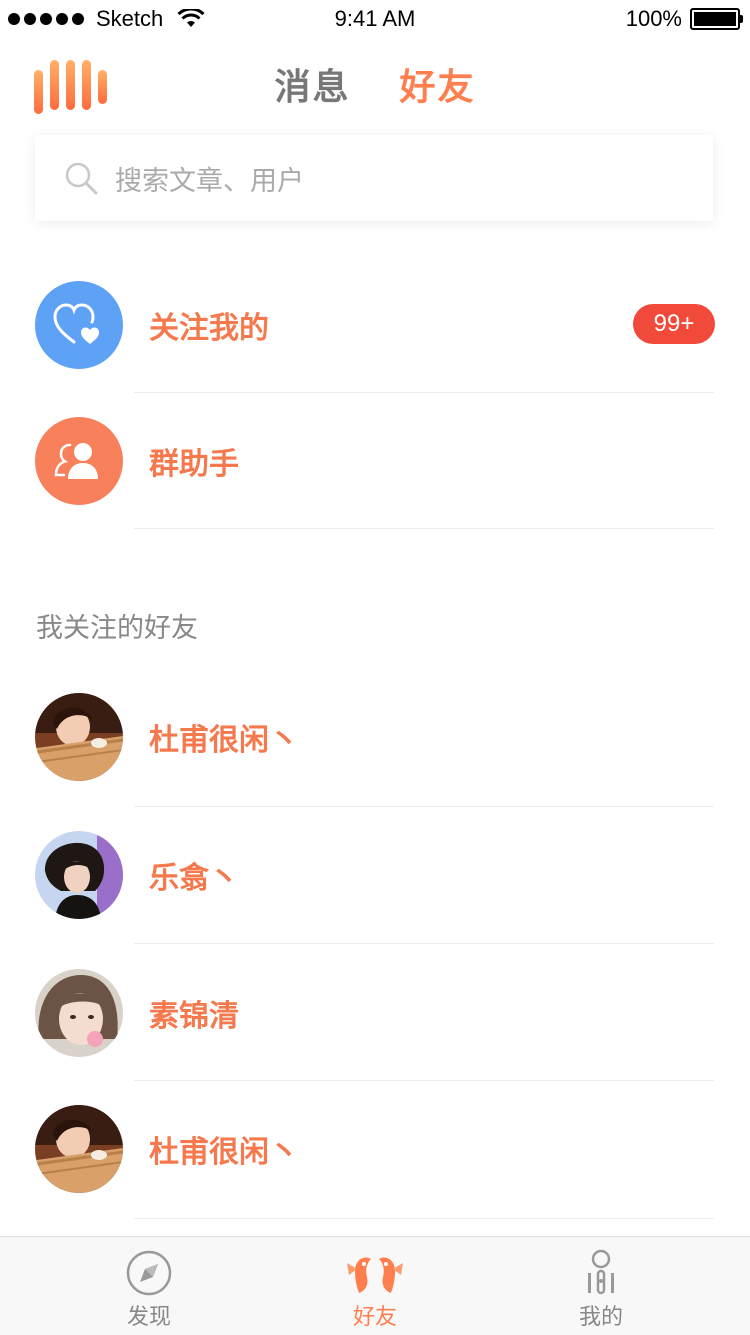  I want to click on search-icon, so click(81, 178).